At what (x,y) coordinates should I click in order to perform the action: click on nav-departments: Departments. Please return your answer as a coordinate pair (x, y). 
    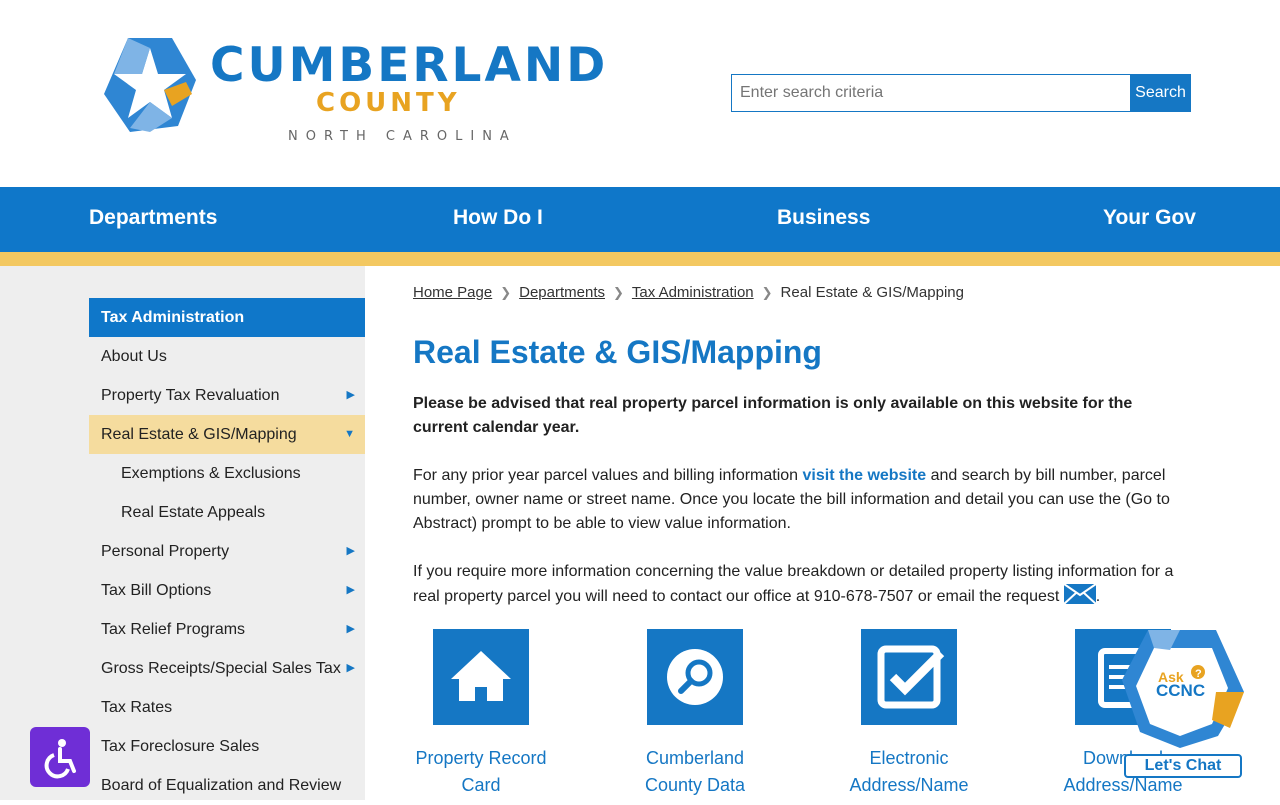
    Looking at the image, I should click on (153, 218).